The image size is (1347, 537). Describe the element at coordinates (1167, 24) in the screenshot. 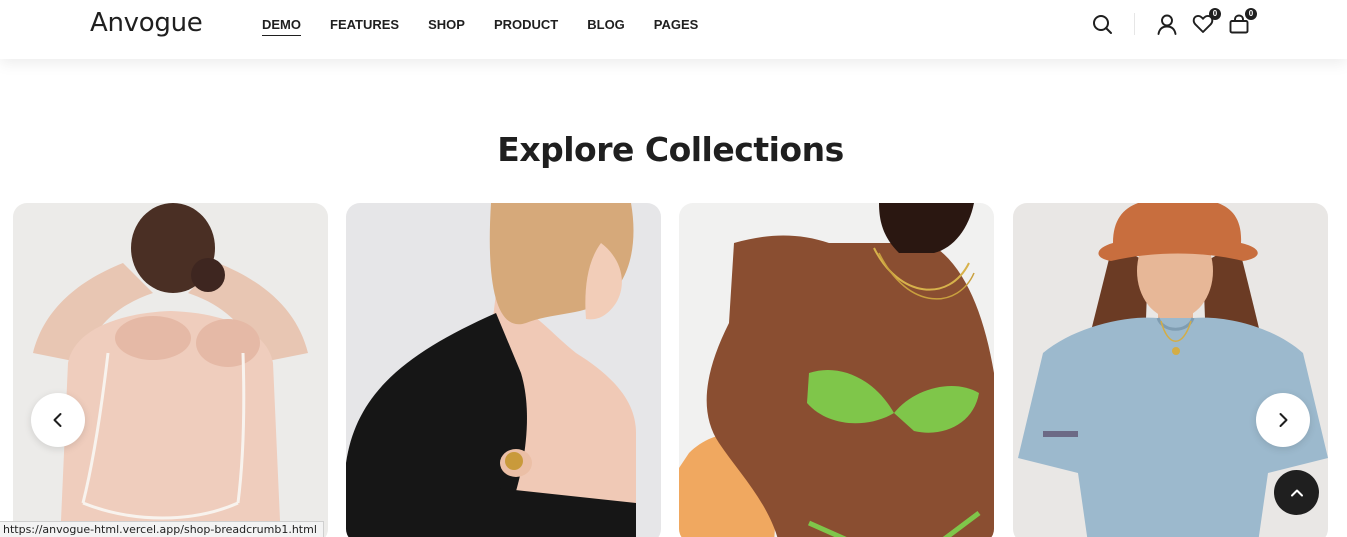

I see `user-icon` at that location.